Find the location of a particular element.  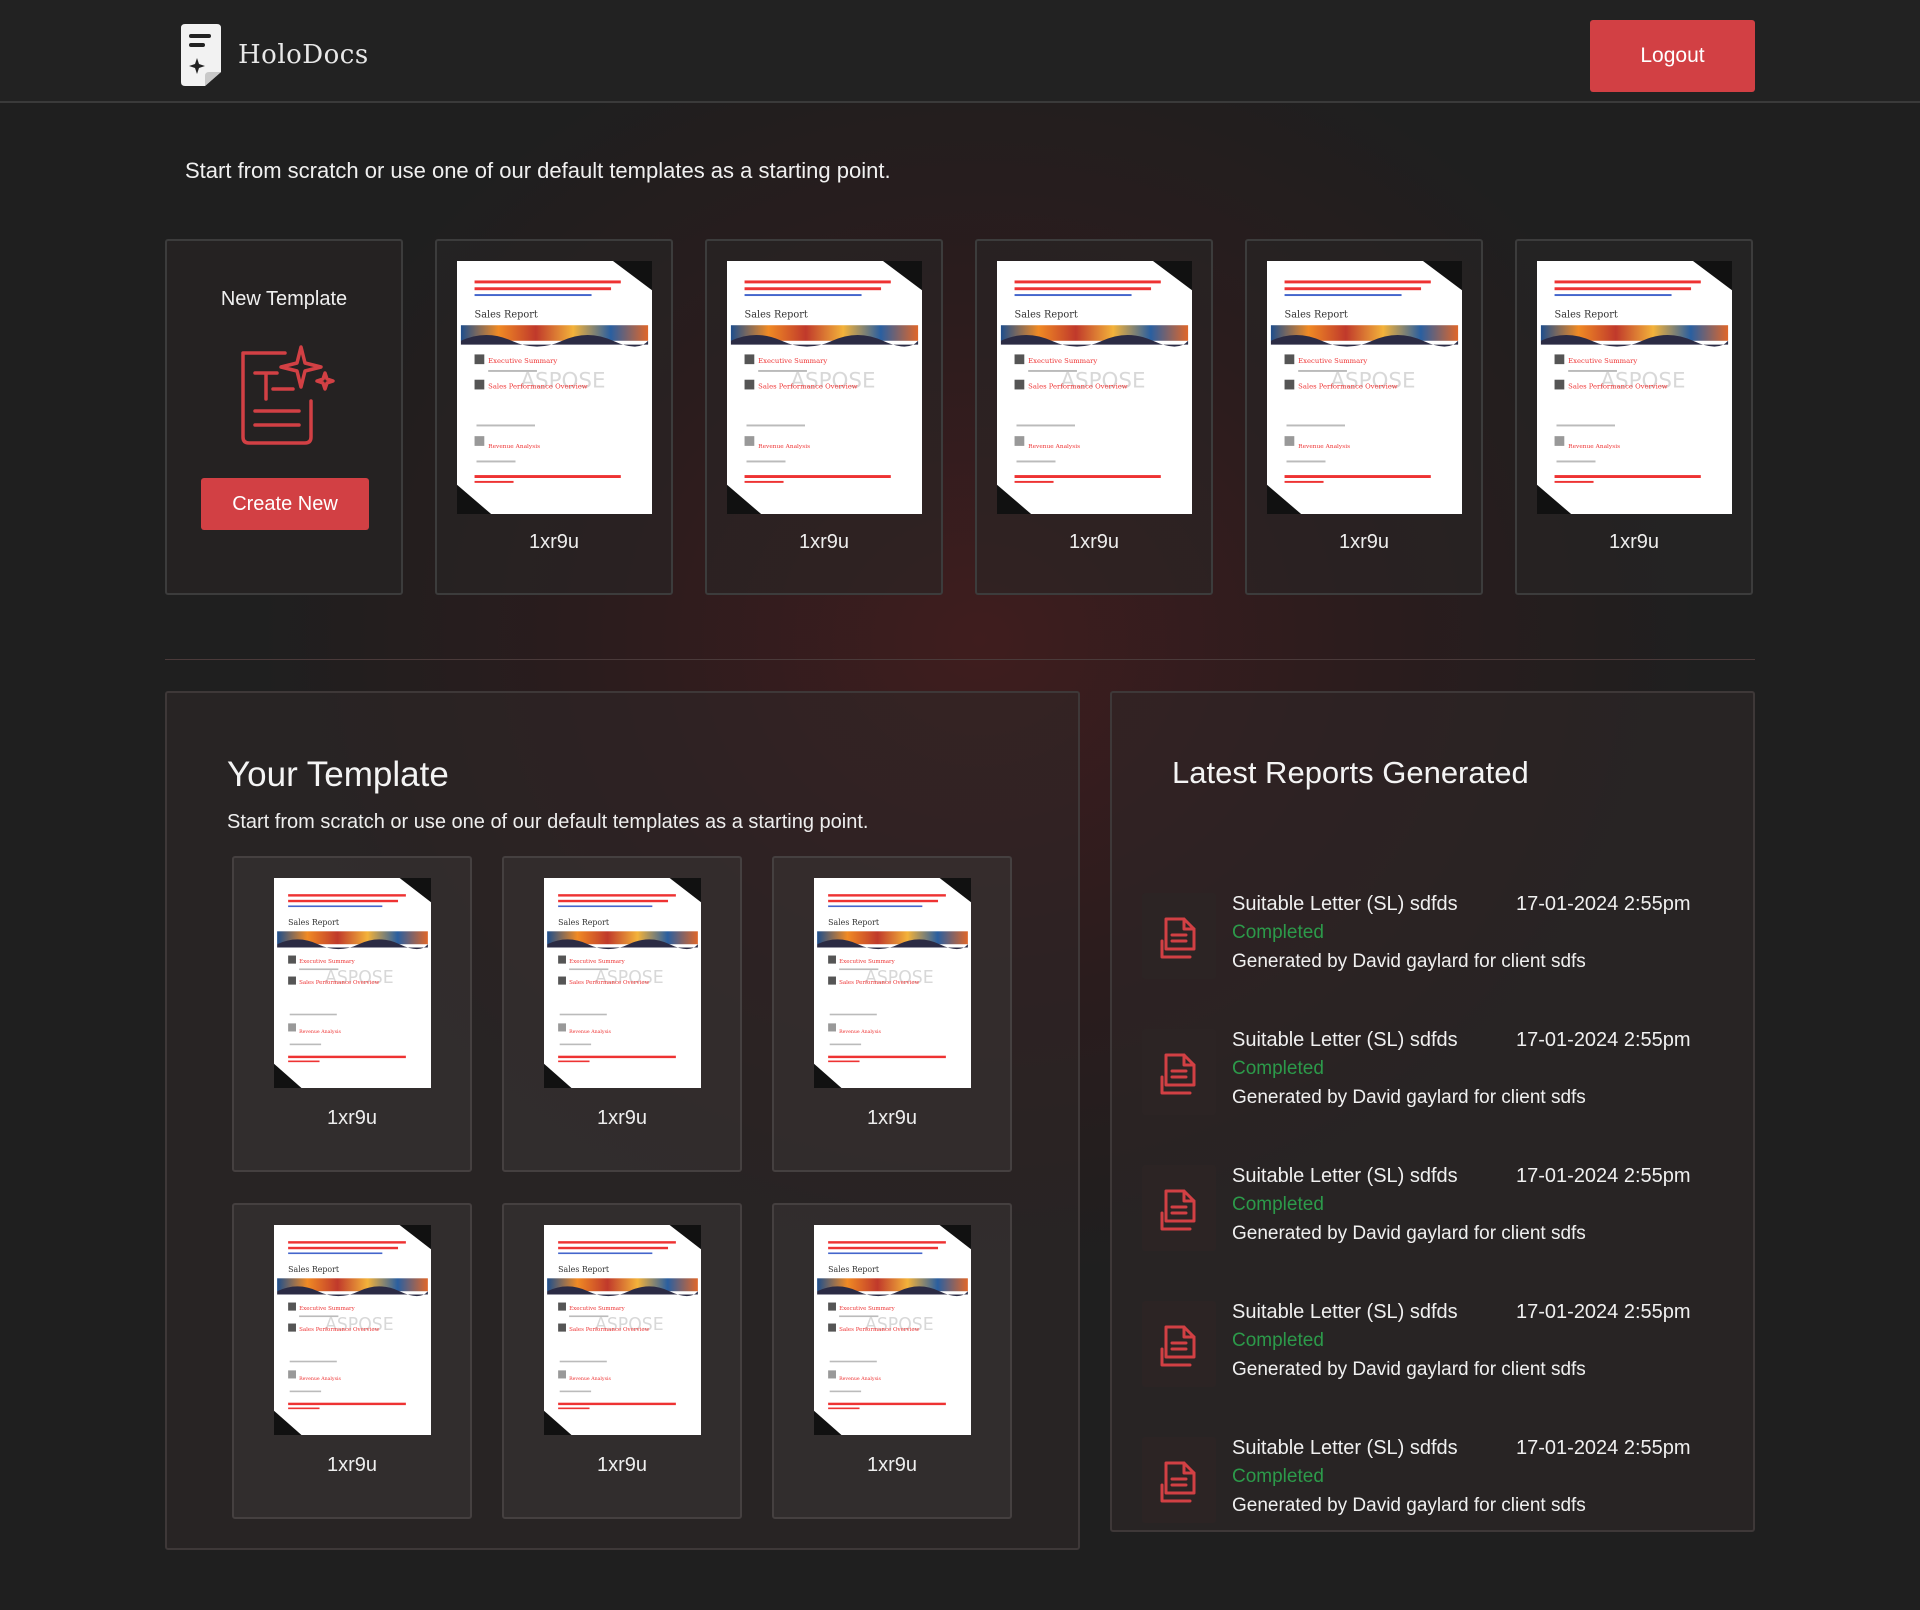

new-template-title: New Template is located at coordinates (284, 299).